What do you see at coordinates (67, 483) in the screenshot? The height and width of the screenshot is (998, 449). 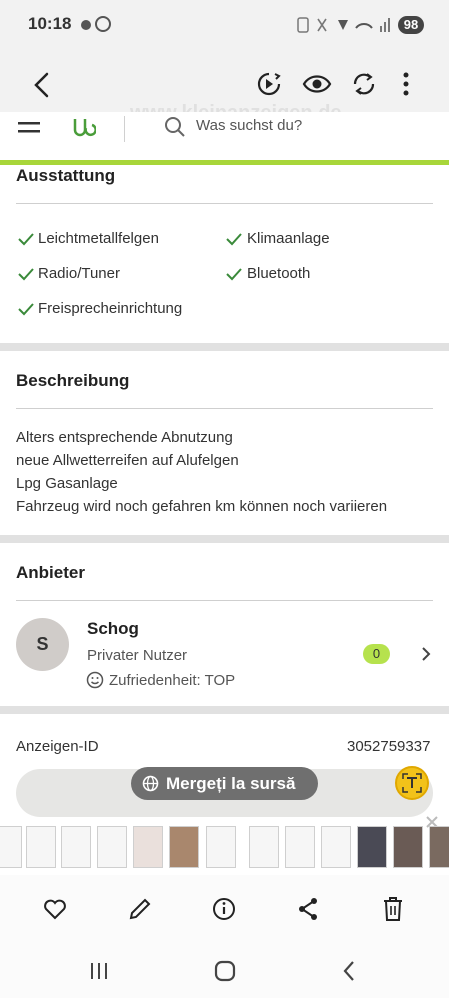 I see `description-line: Lpg Gasanlage` at bounding box center [67, 483].